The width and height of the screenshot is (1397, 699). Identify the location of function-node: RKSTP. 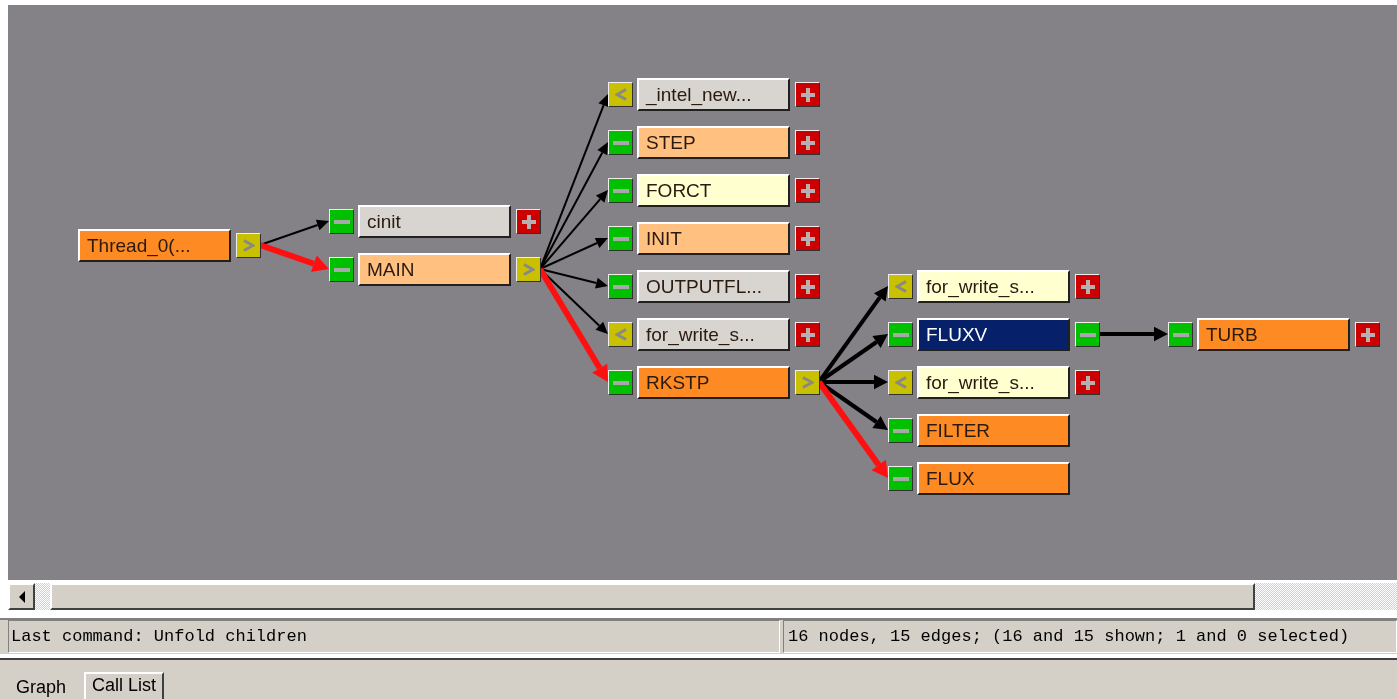
(713, 382).